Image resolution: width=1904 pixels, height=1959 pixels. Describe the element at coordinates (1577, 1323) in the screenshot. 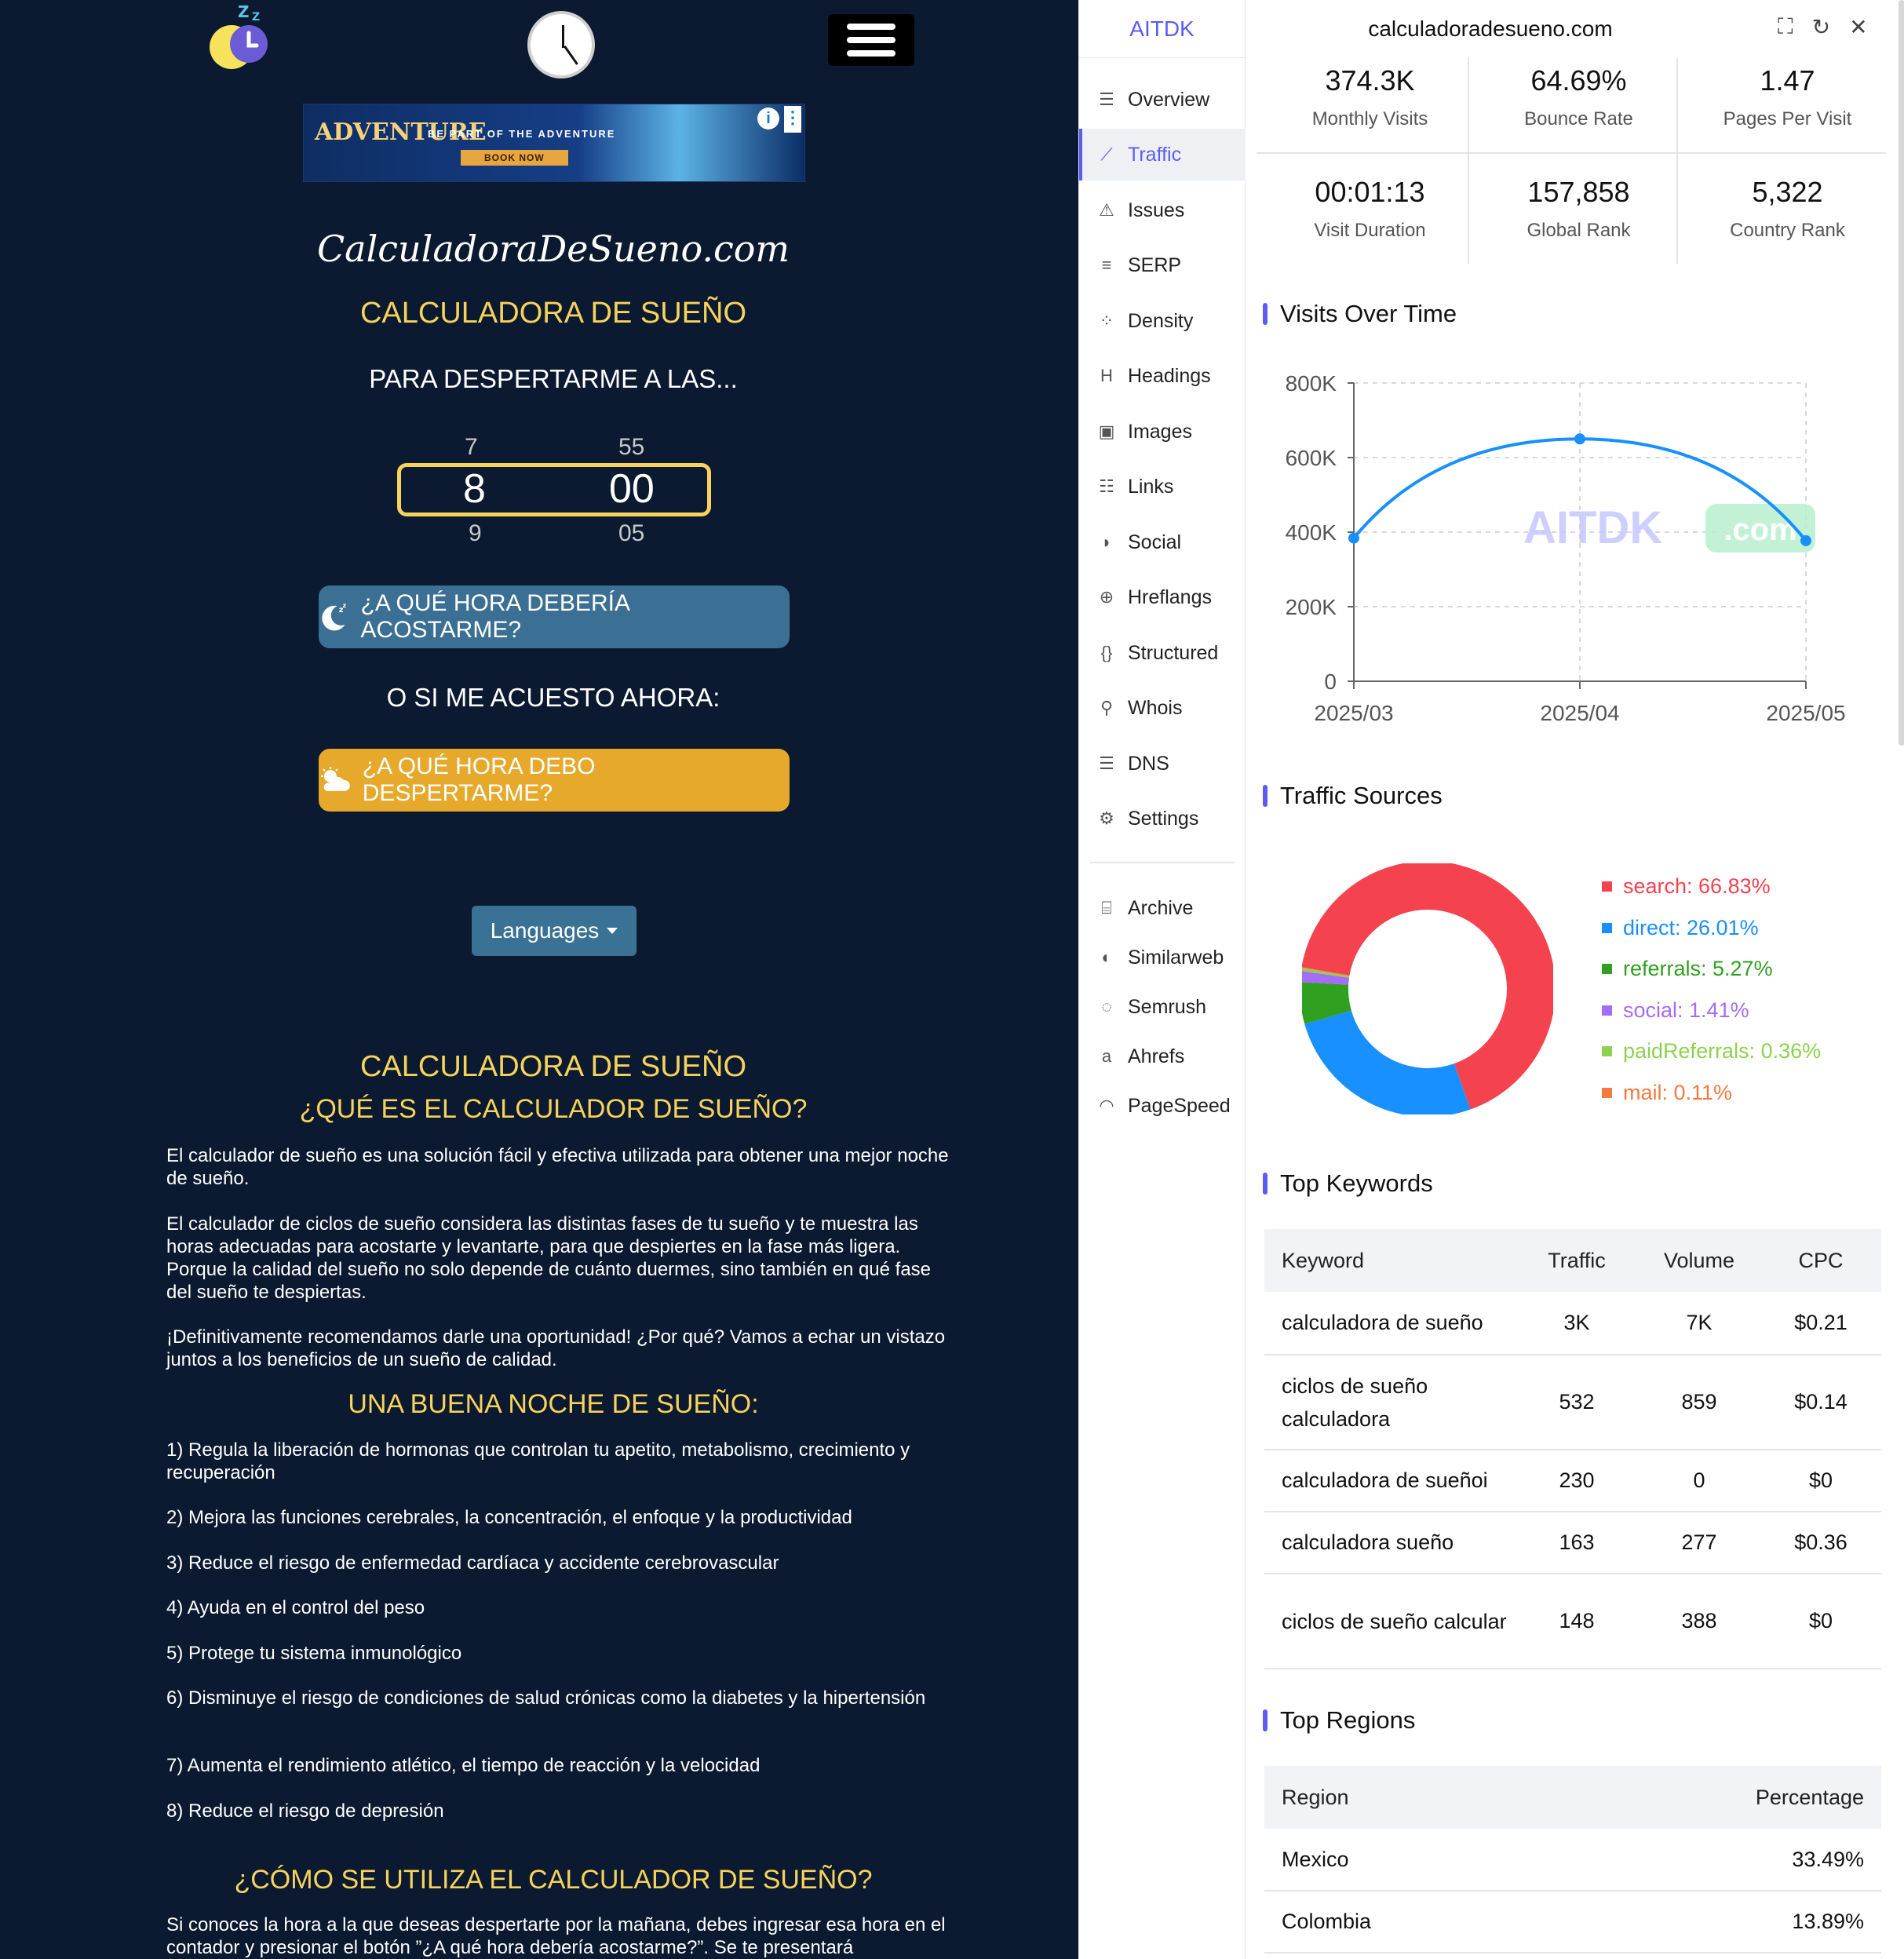

I see `traffic-cell: 3K` at that location.